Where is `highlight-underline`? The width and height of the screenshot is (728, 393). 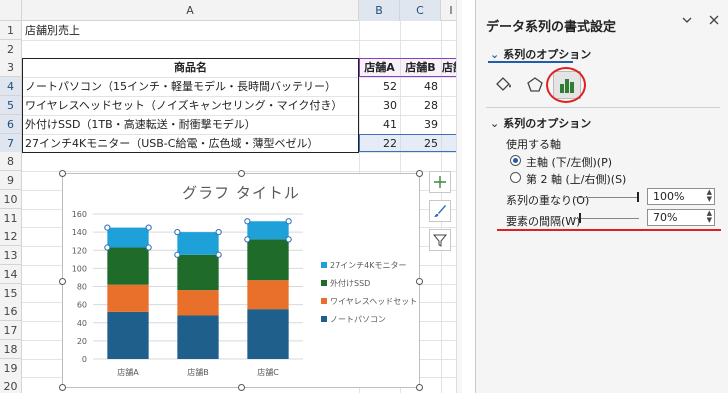 highlight-underline is located at coordinates (609, 230).